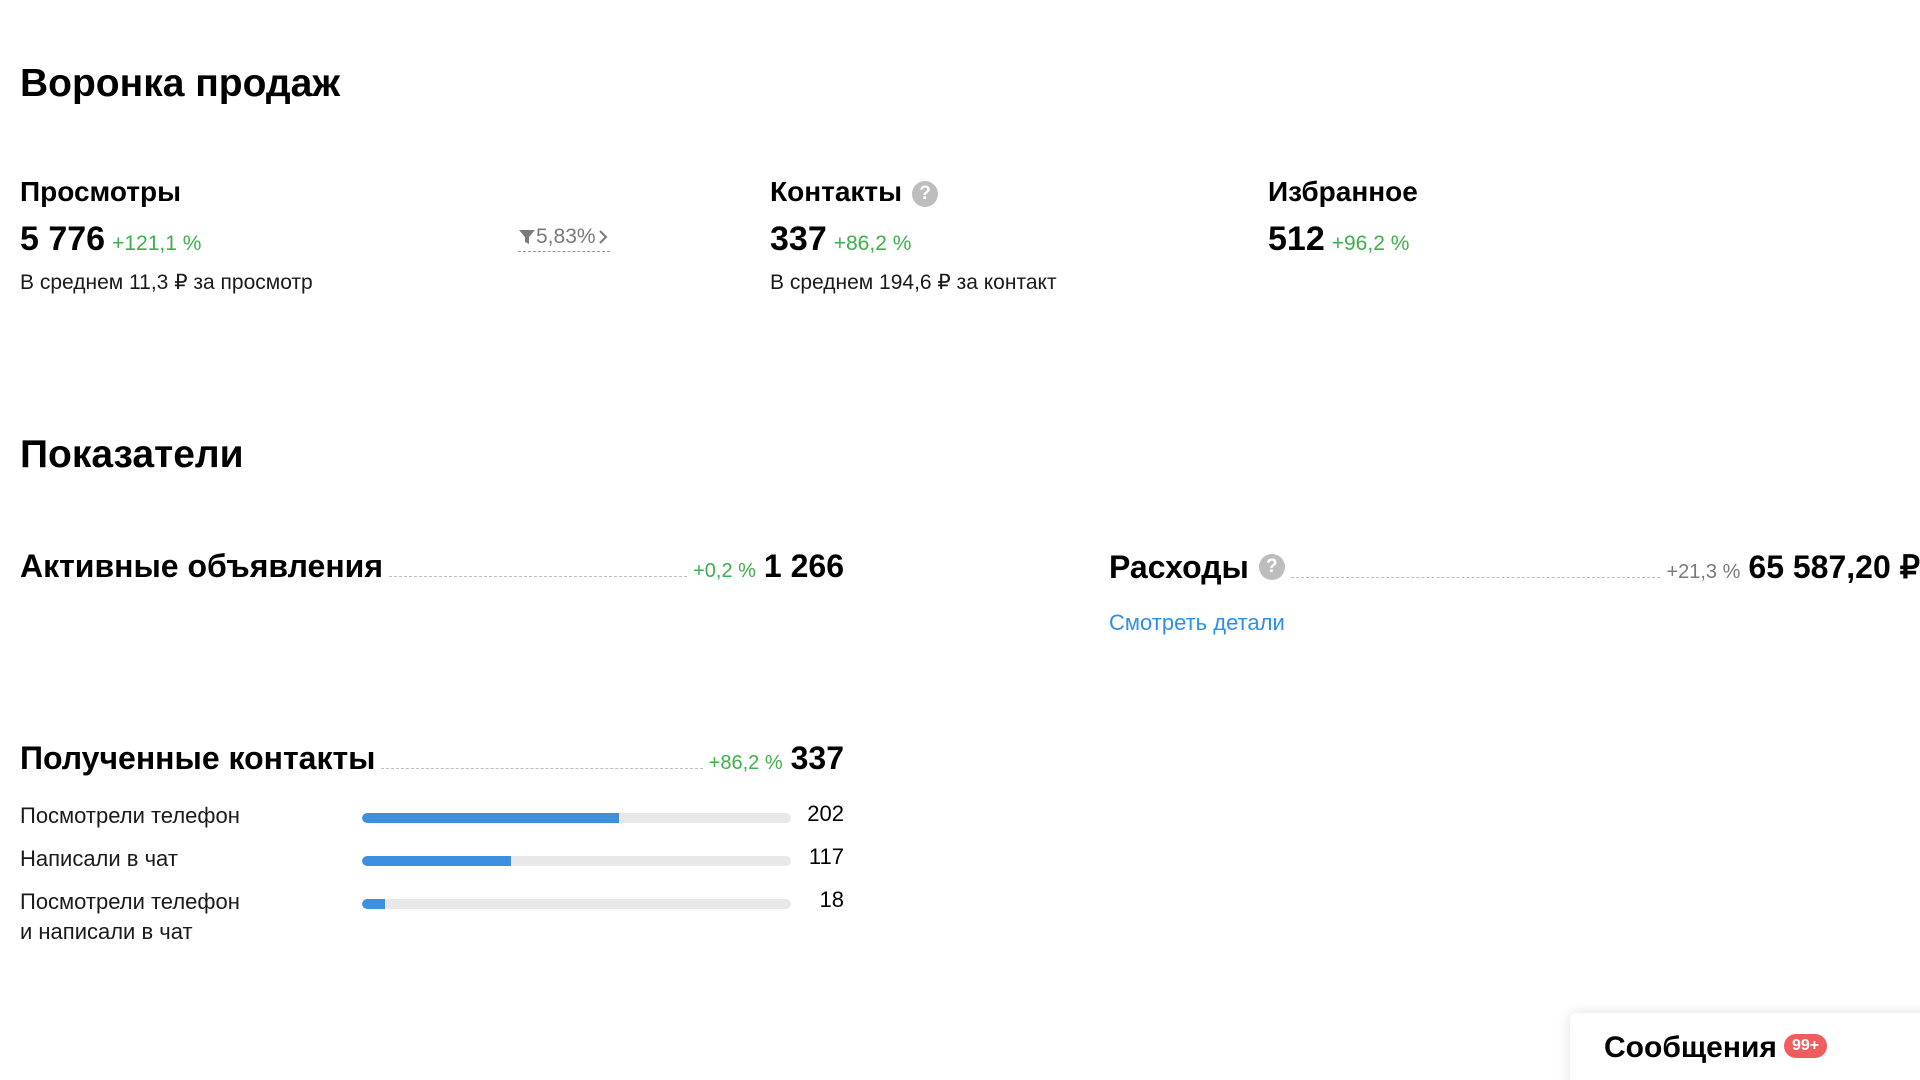 This screenshot has height=1080, width=1920. Describe the element at coordinates (1514, 567) in the screenshot. I see `expenses-row: Расходы ? +21,3 % 65 587,20 ₽` at that location.